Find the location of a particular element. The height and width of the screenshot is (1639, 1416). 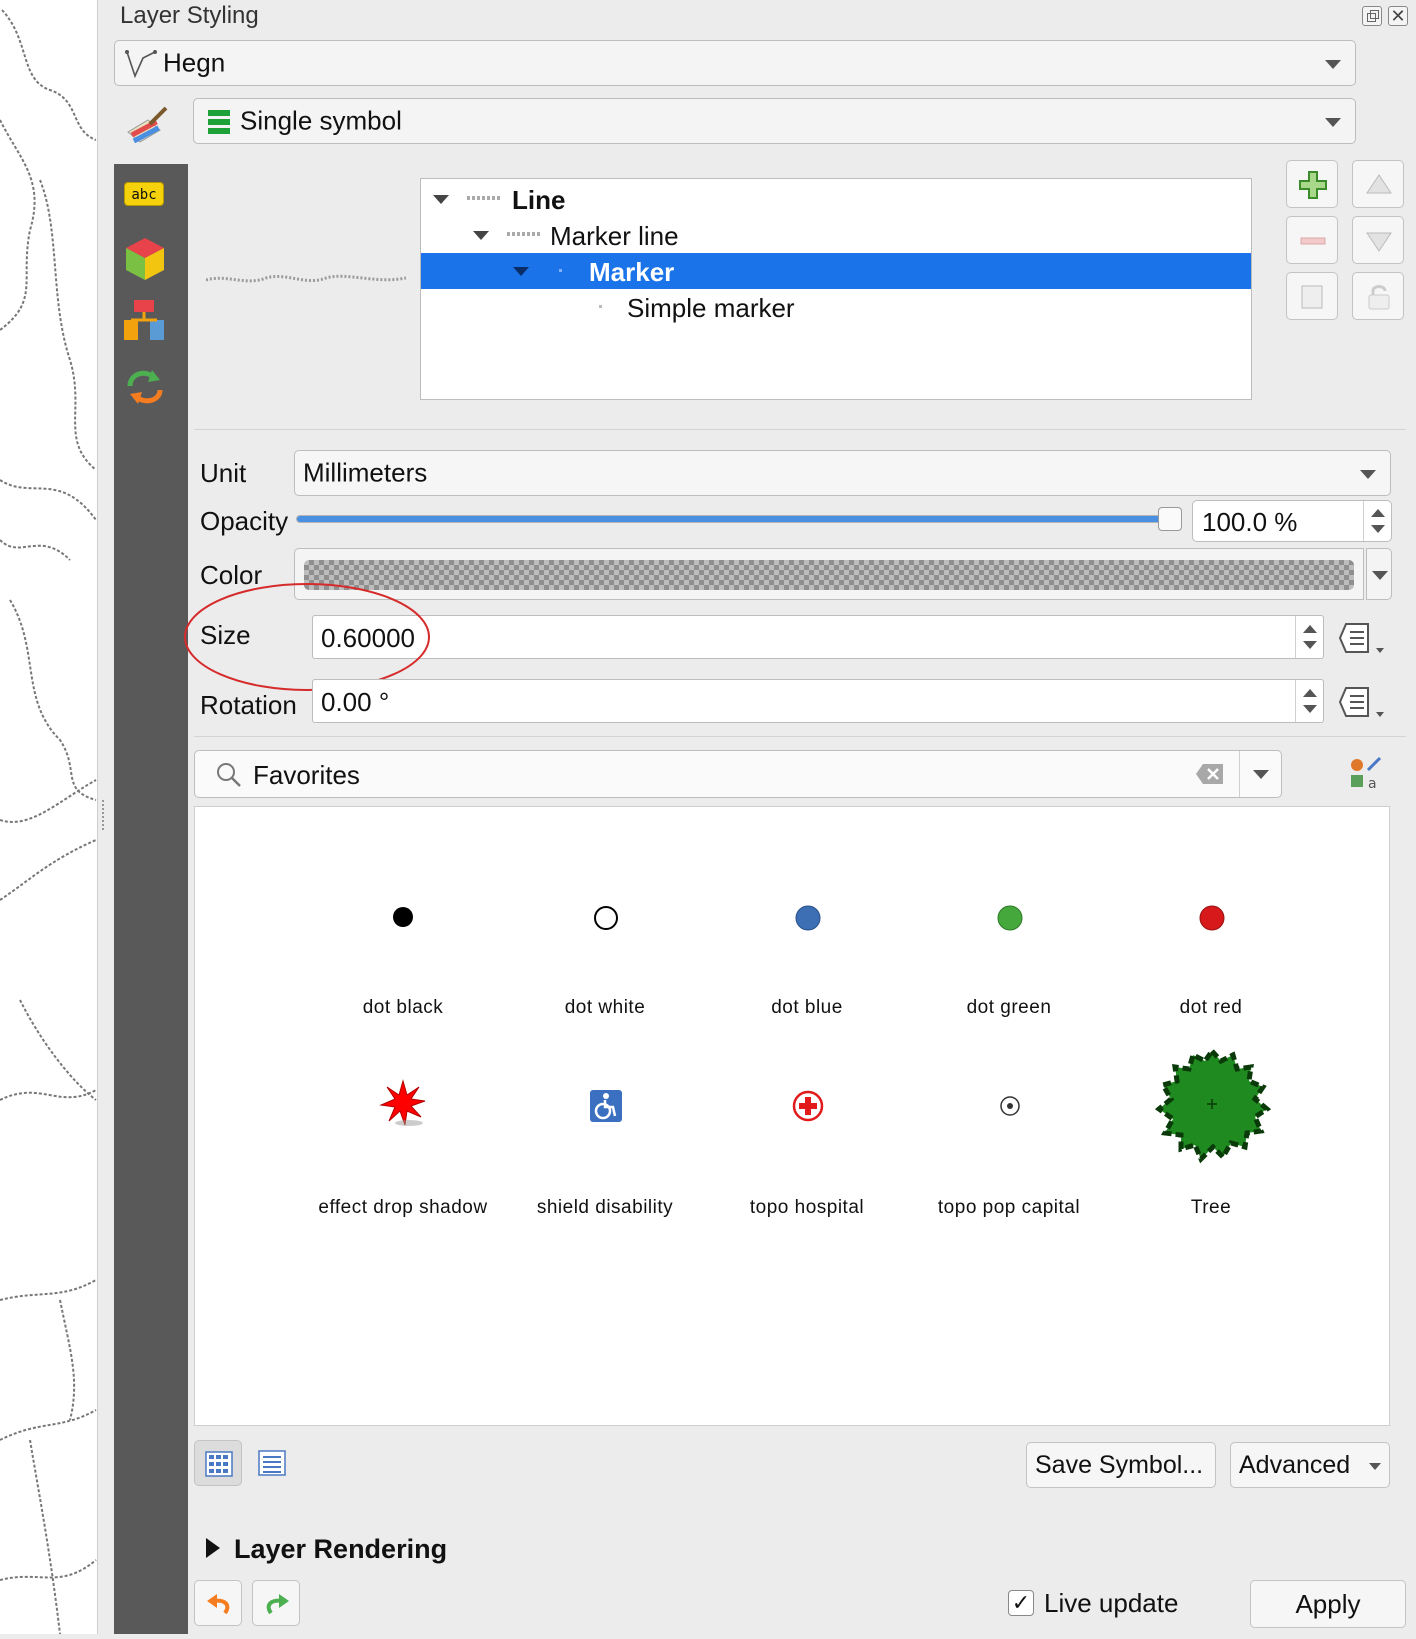

map-canvas-strip is located at coordinates (49, 817).